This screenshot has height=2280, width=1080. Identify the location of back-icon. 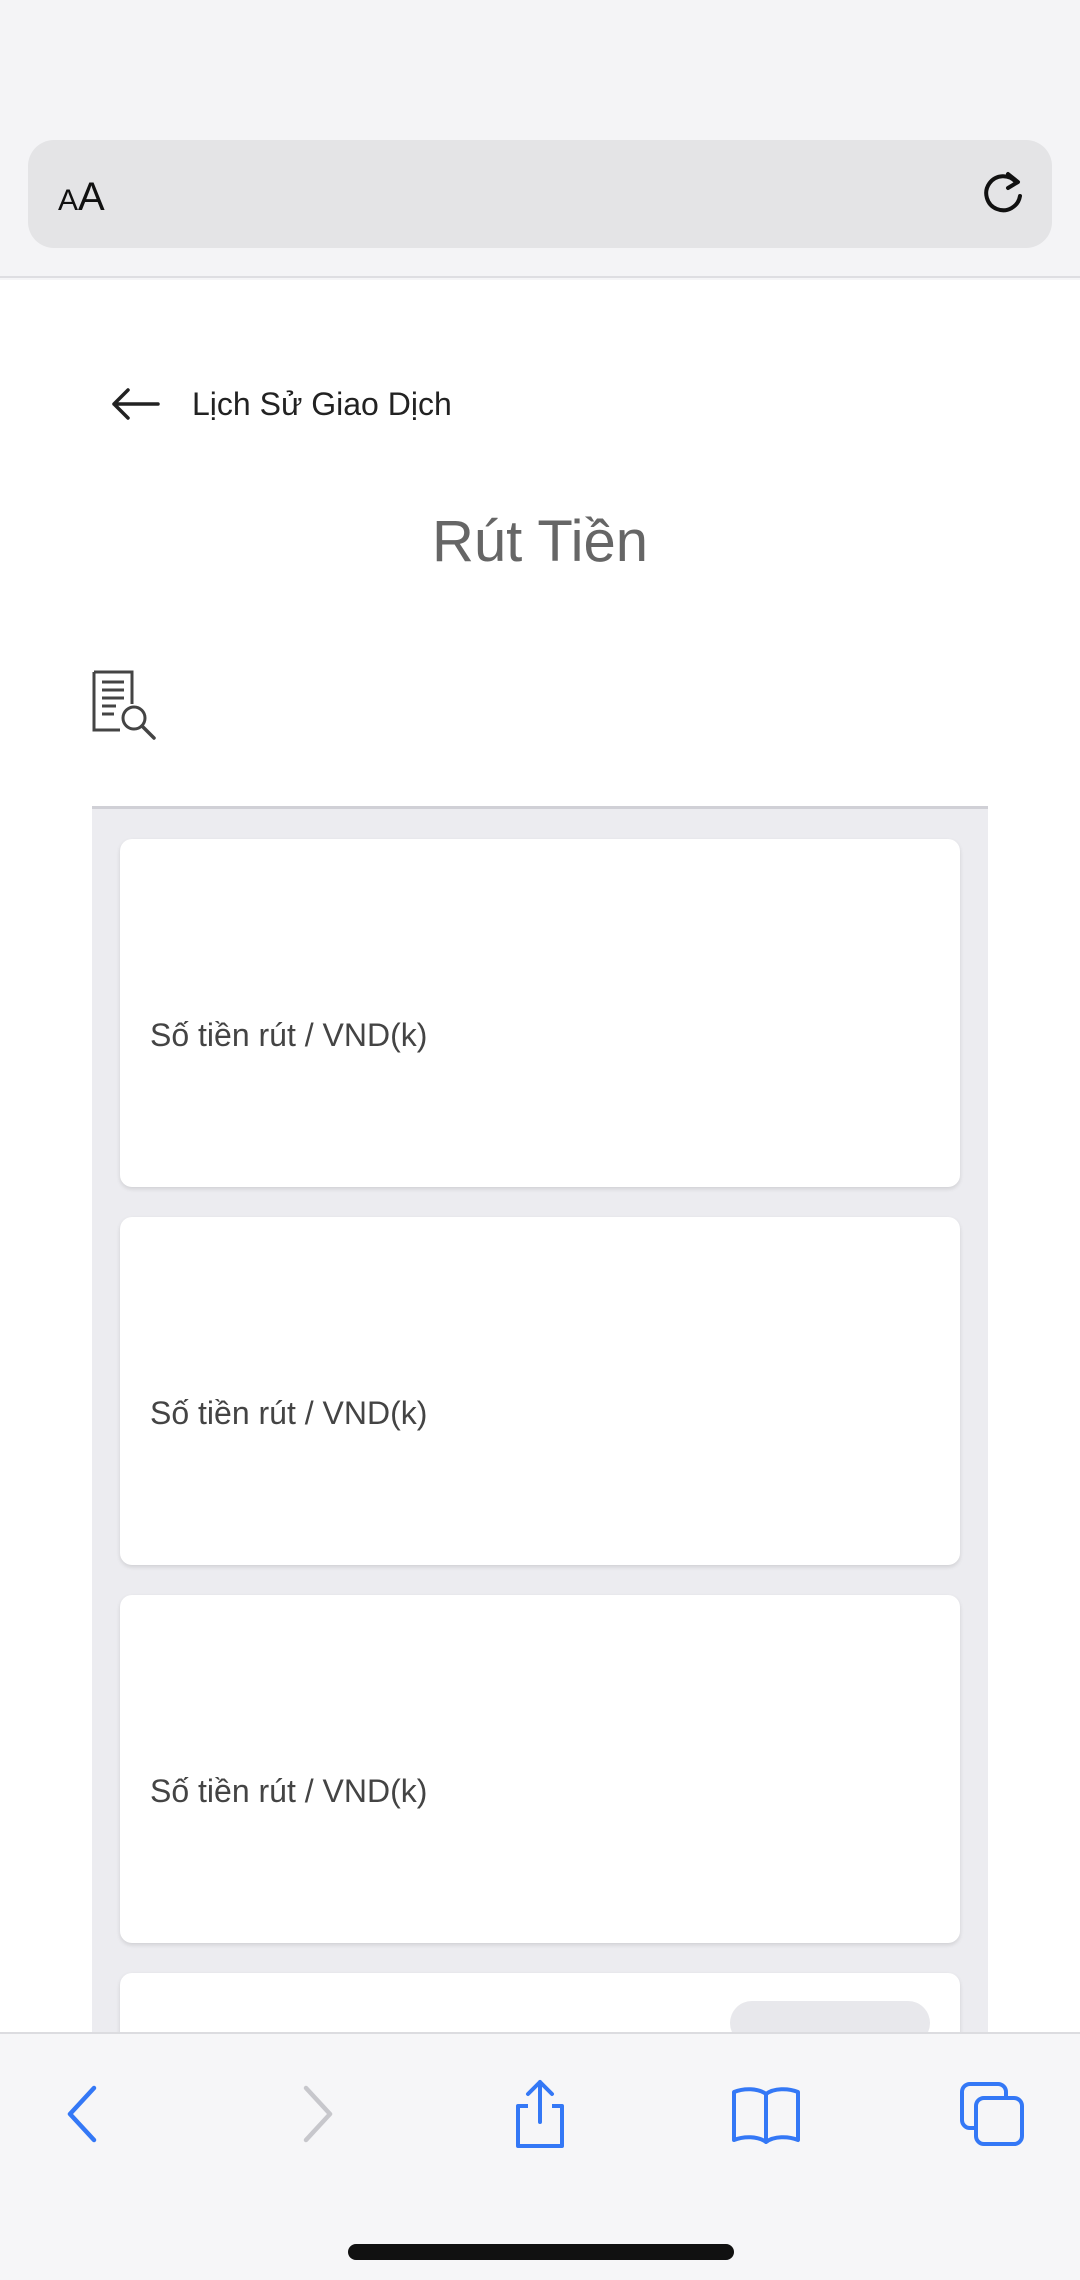
(84, 2114).